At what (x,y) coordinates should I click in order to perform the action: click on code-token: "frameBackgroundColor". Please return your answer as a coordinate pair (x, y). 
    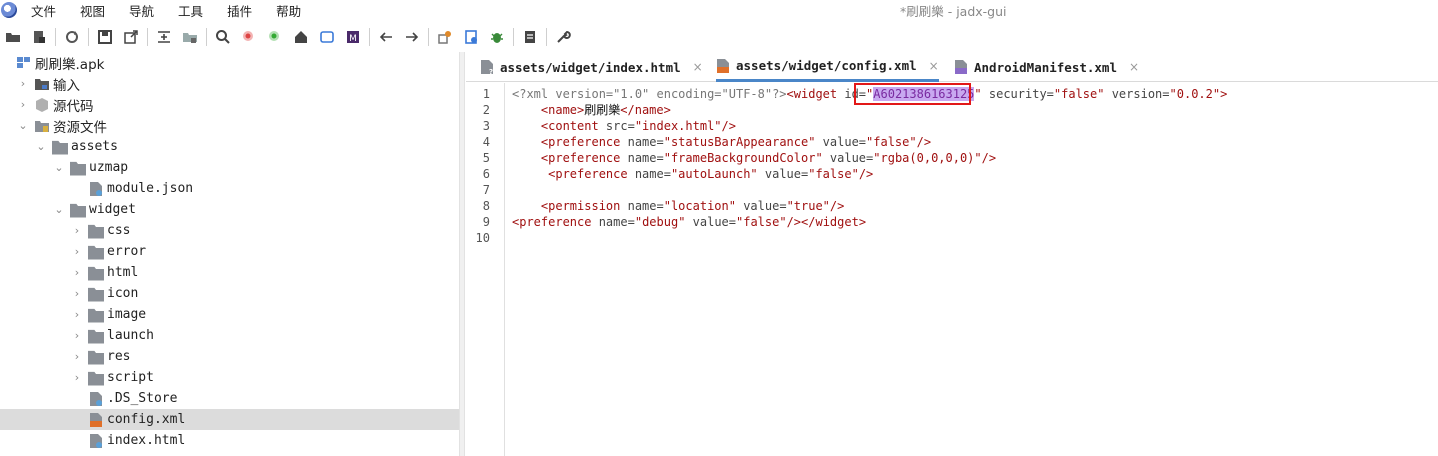
    Looking at the image, I should click on (743, 158).